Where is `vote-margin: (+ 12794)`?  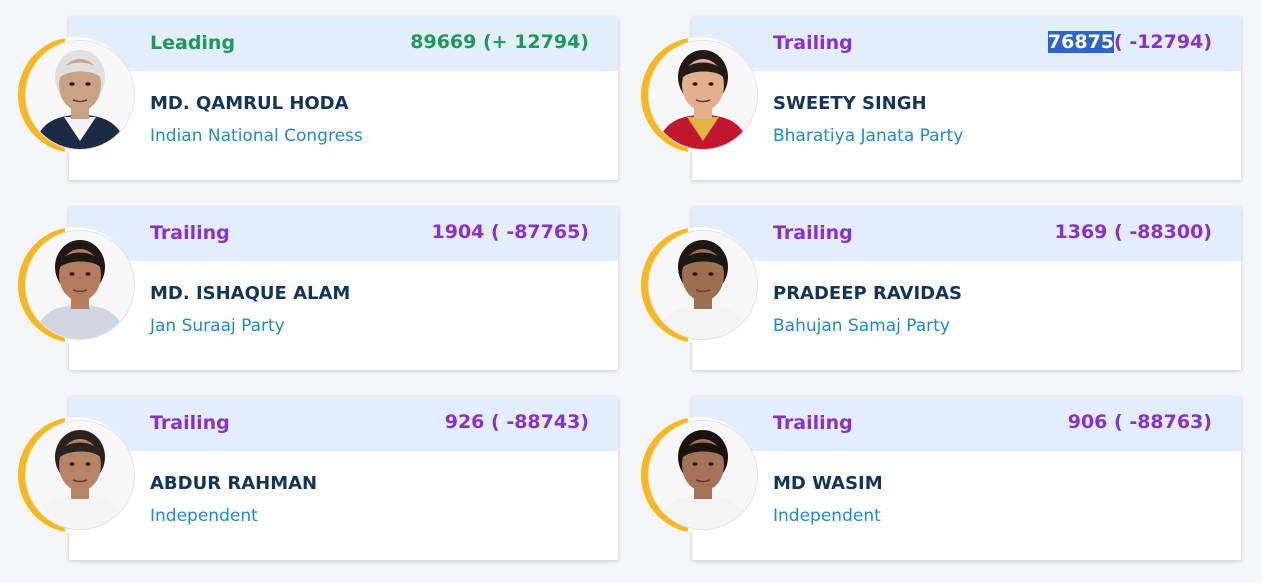
vote-margin: (+ 12794) is located at coordinates (532, 42).